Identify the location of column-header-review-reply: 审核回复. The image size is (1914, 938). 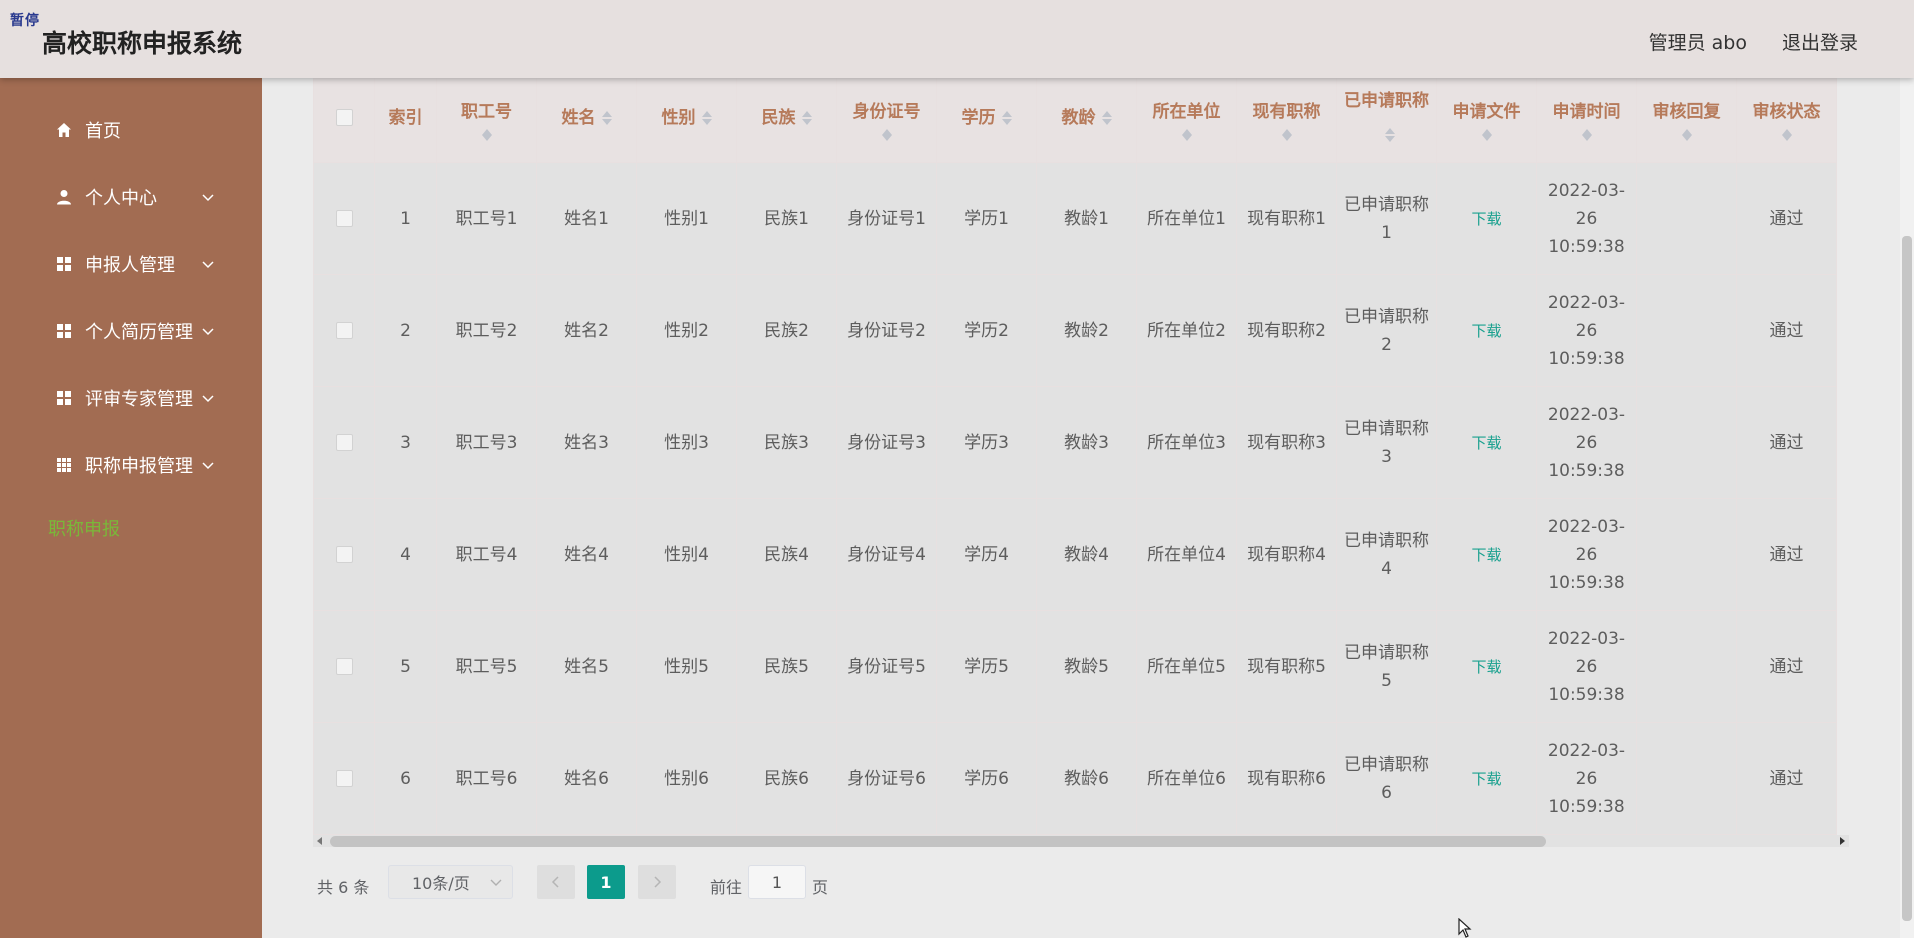
(1686, 120).